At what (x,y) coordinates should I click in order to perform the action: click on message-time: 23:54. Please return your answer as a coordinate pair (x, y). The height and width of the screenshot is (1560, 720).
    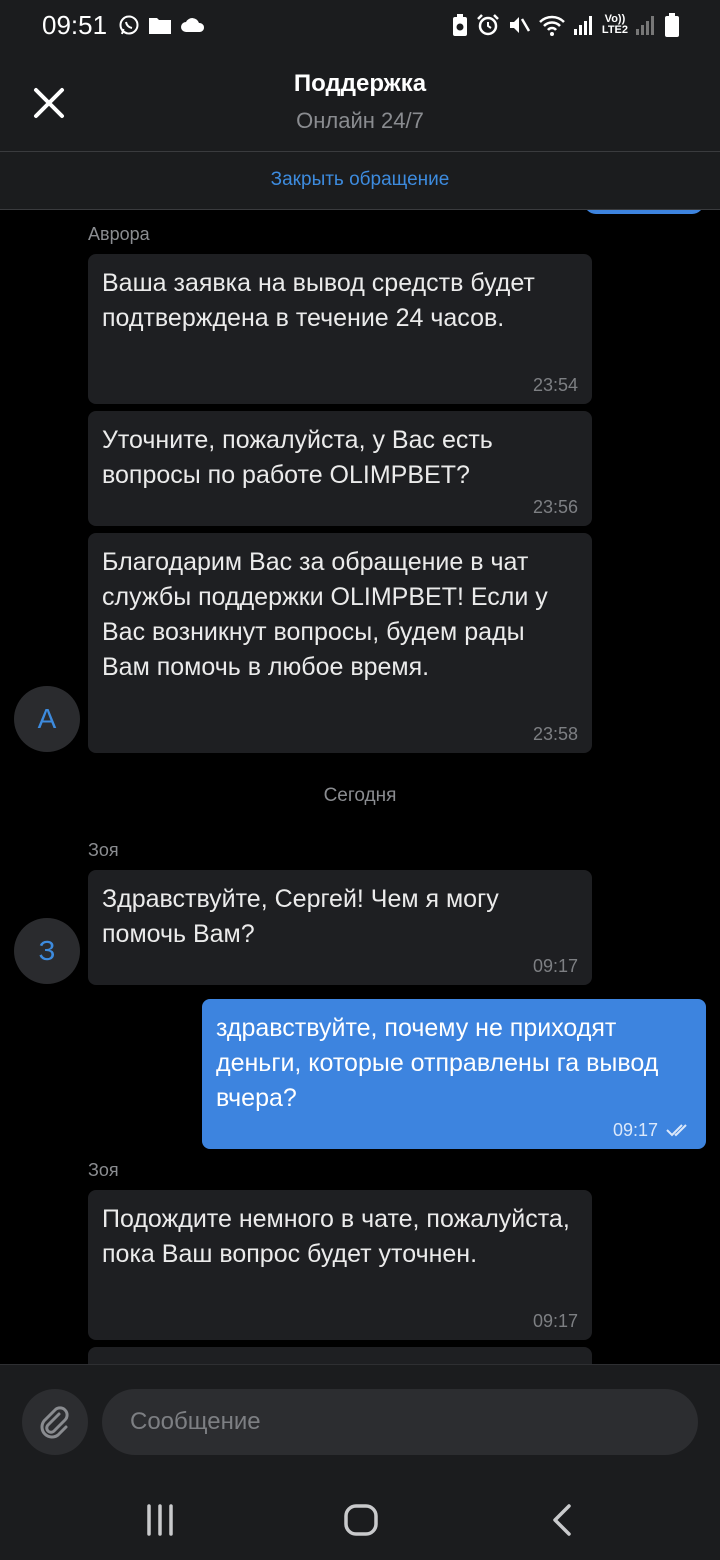
    Looking at the image, I should click on (555, 385).